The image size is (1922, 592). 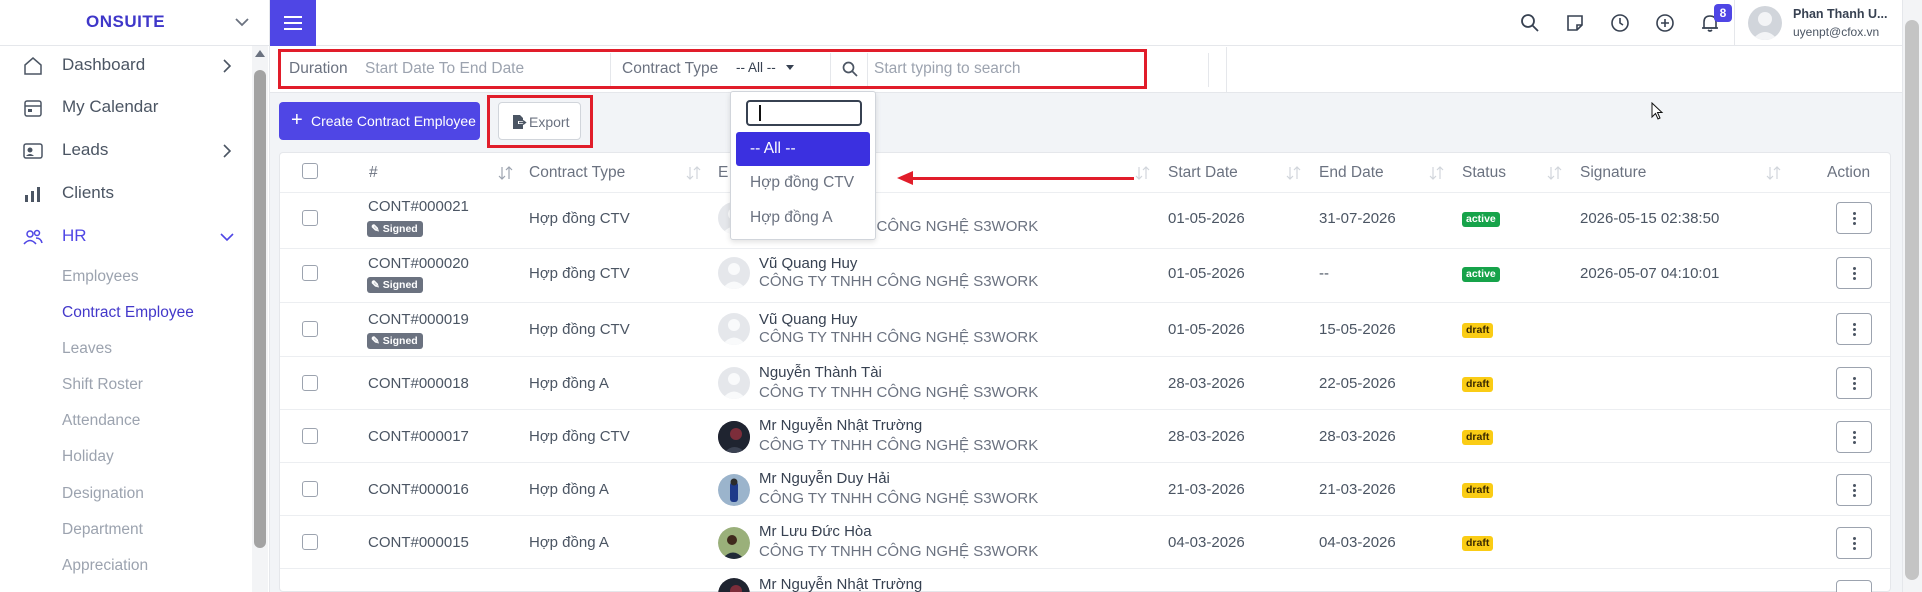 I want to click on sidebar-scroll-thumb, so click(x=260, y=309).